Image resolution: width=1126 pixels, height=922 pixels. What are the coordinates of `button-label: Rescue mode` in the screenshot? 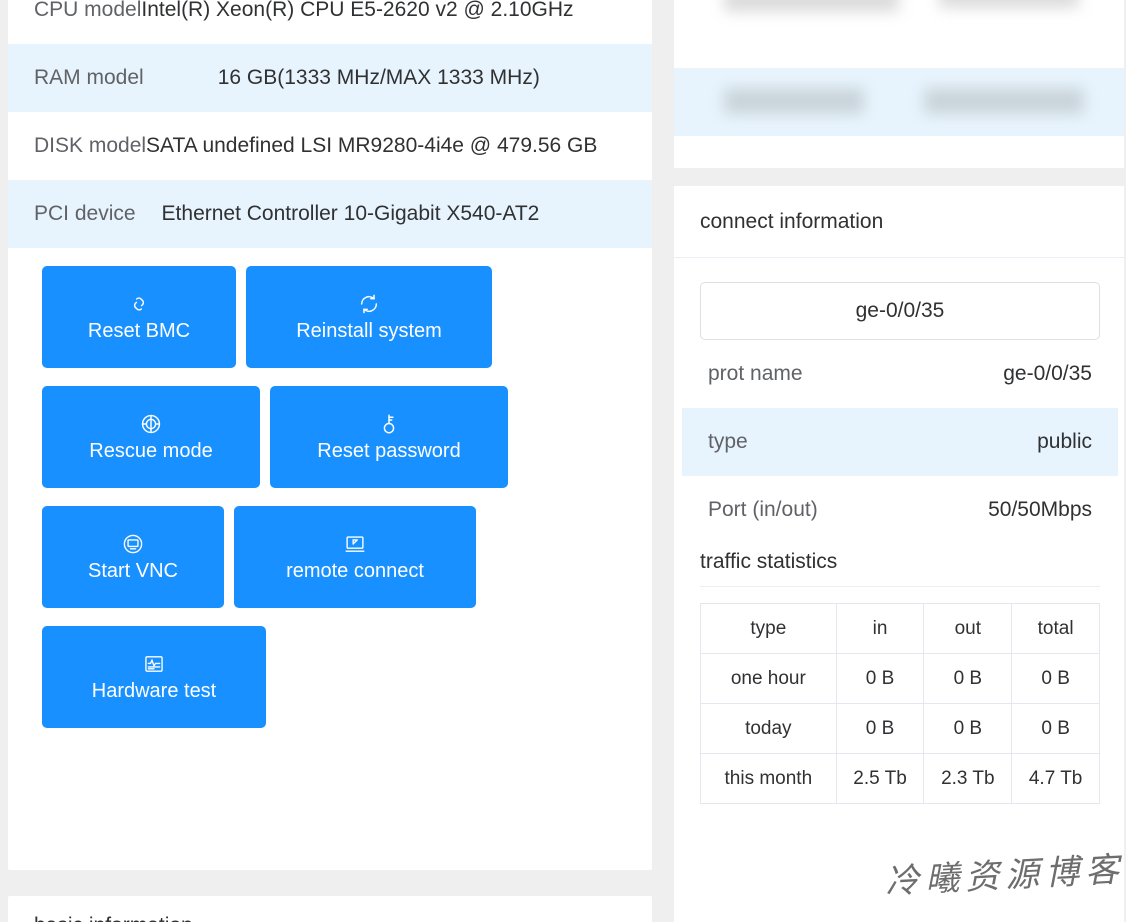 It's located at (151, 451).